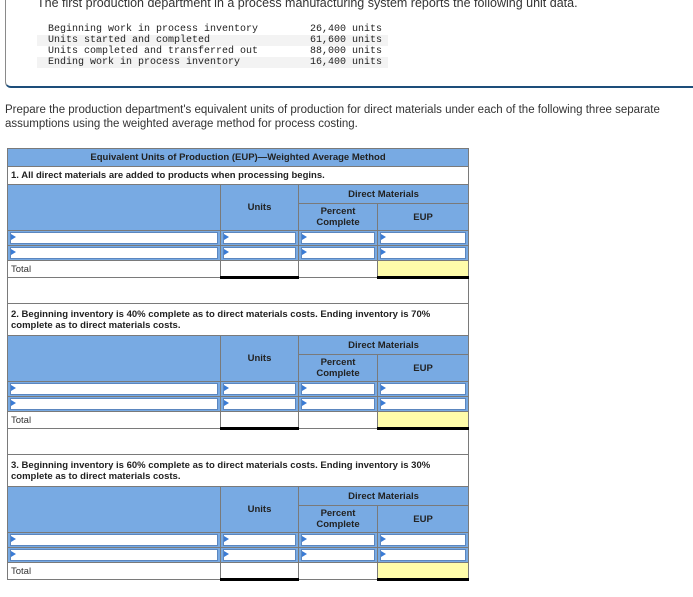 This screenshot has width=693, height=597. Describe the element at coordinates (423, 389) in the screenshot. I see `case-2-row-1-eup-input` at that location.